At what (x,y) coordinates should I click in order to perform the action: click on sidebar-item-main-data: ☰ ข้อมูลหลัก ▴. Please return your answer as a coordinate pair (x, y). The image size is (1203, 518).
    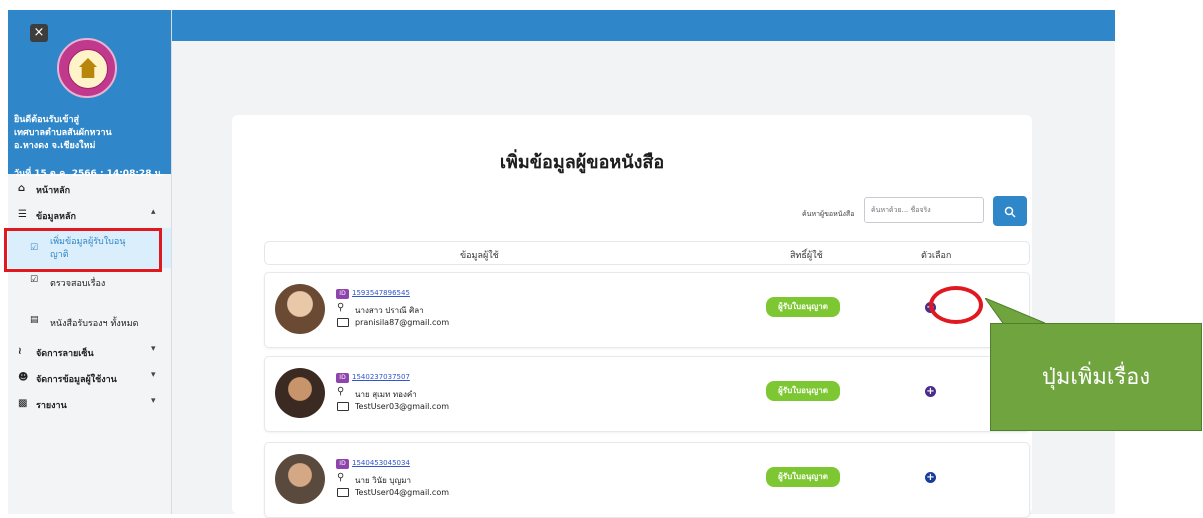
    Looking at the image, I should click on (89, 215).